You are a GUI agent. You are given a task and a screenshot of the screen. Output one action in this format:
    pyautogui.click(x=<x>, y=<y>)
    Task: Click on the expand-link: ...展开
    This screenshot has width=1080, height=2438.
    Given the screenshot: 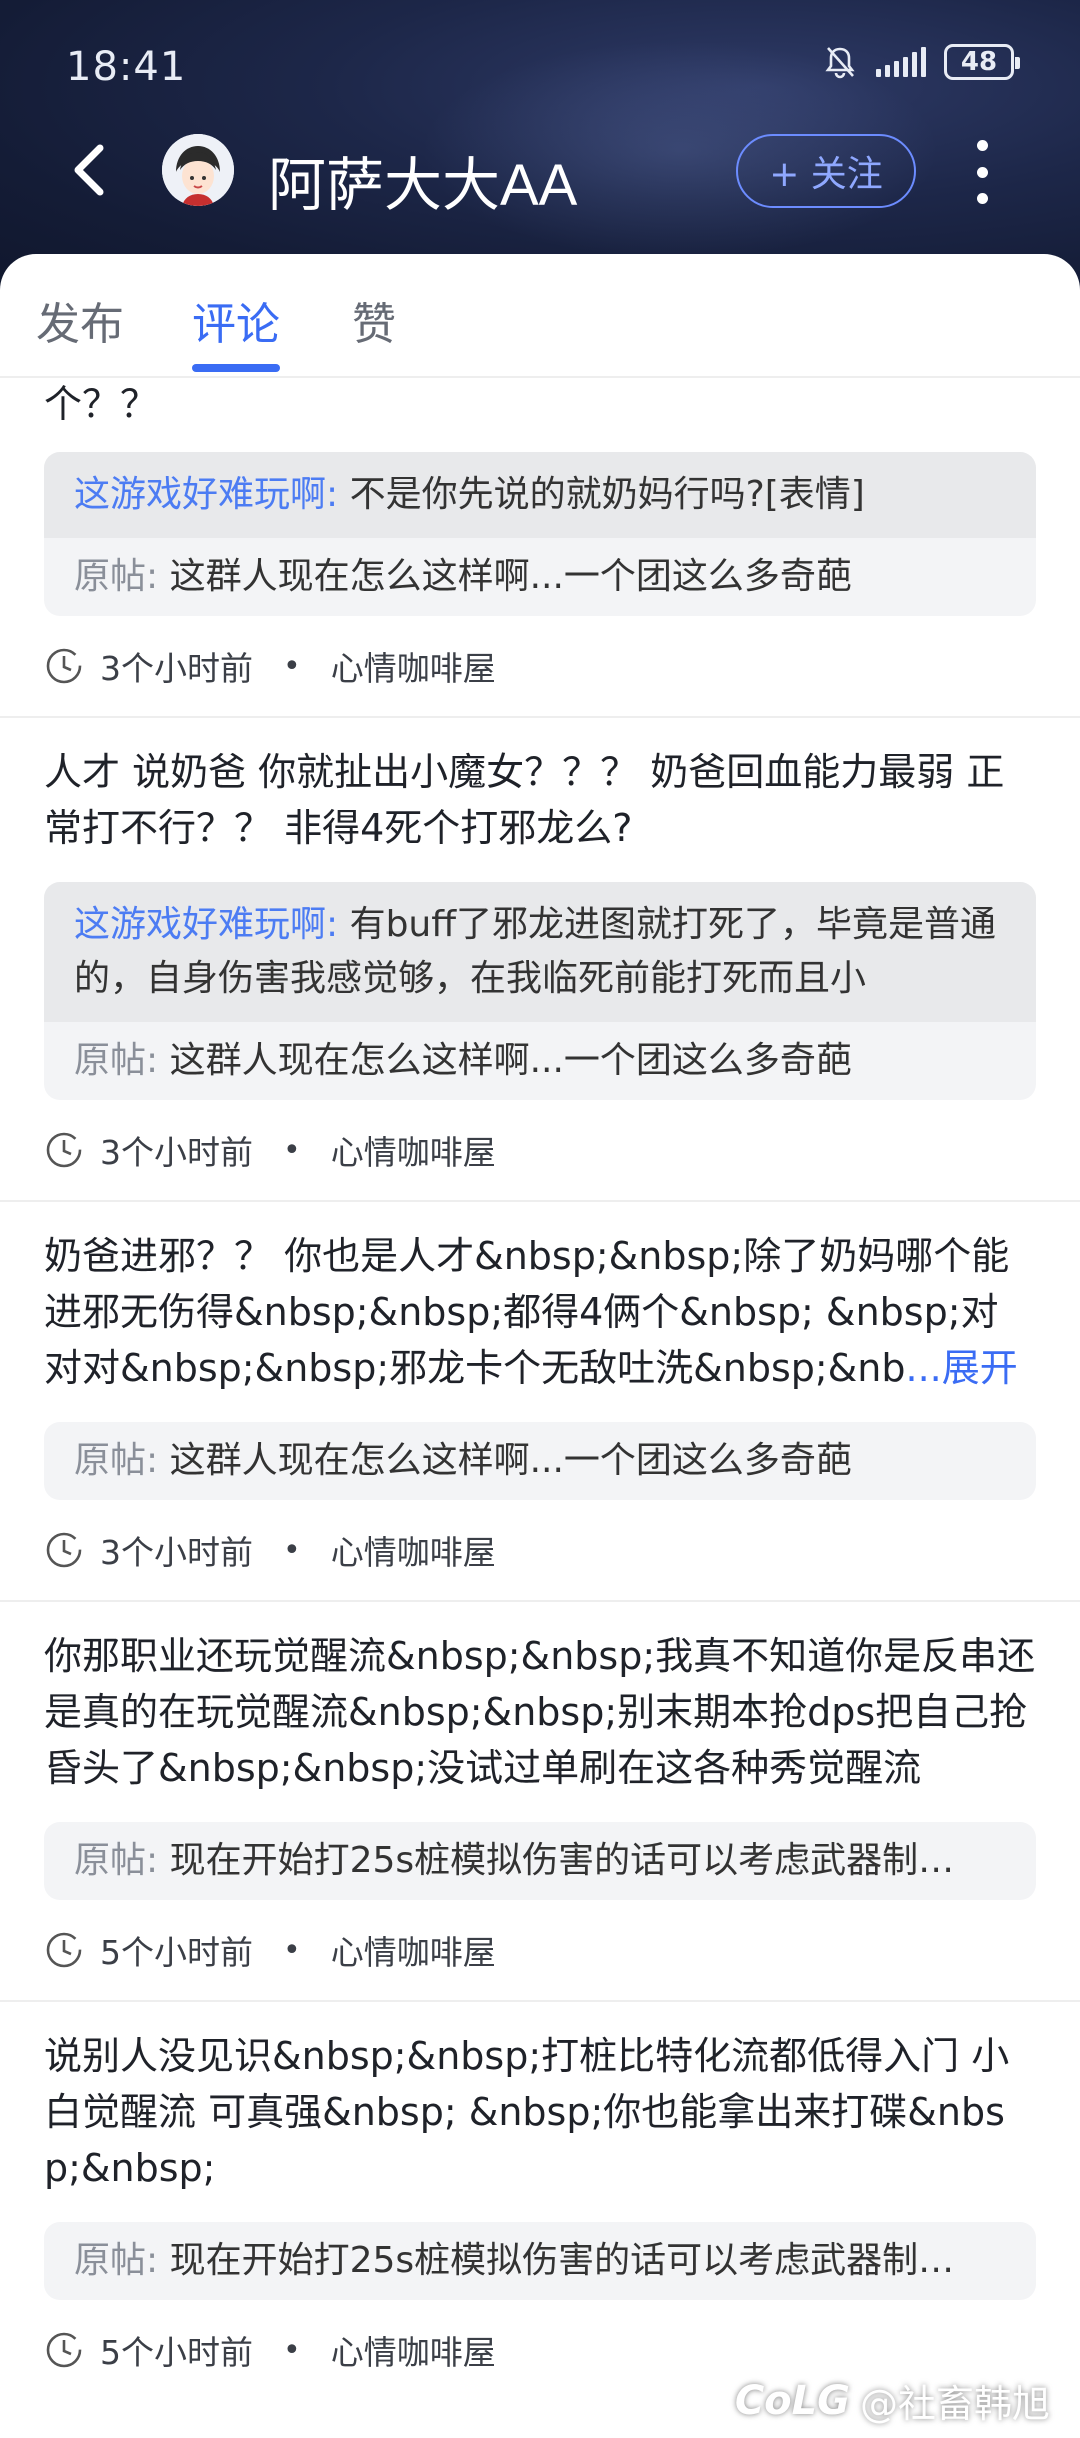 What is the action you would take?
    pyautogui.click(x=962, y=1368)
    